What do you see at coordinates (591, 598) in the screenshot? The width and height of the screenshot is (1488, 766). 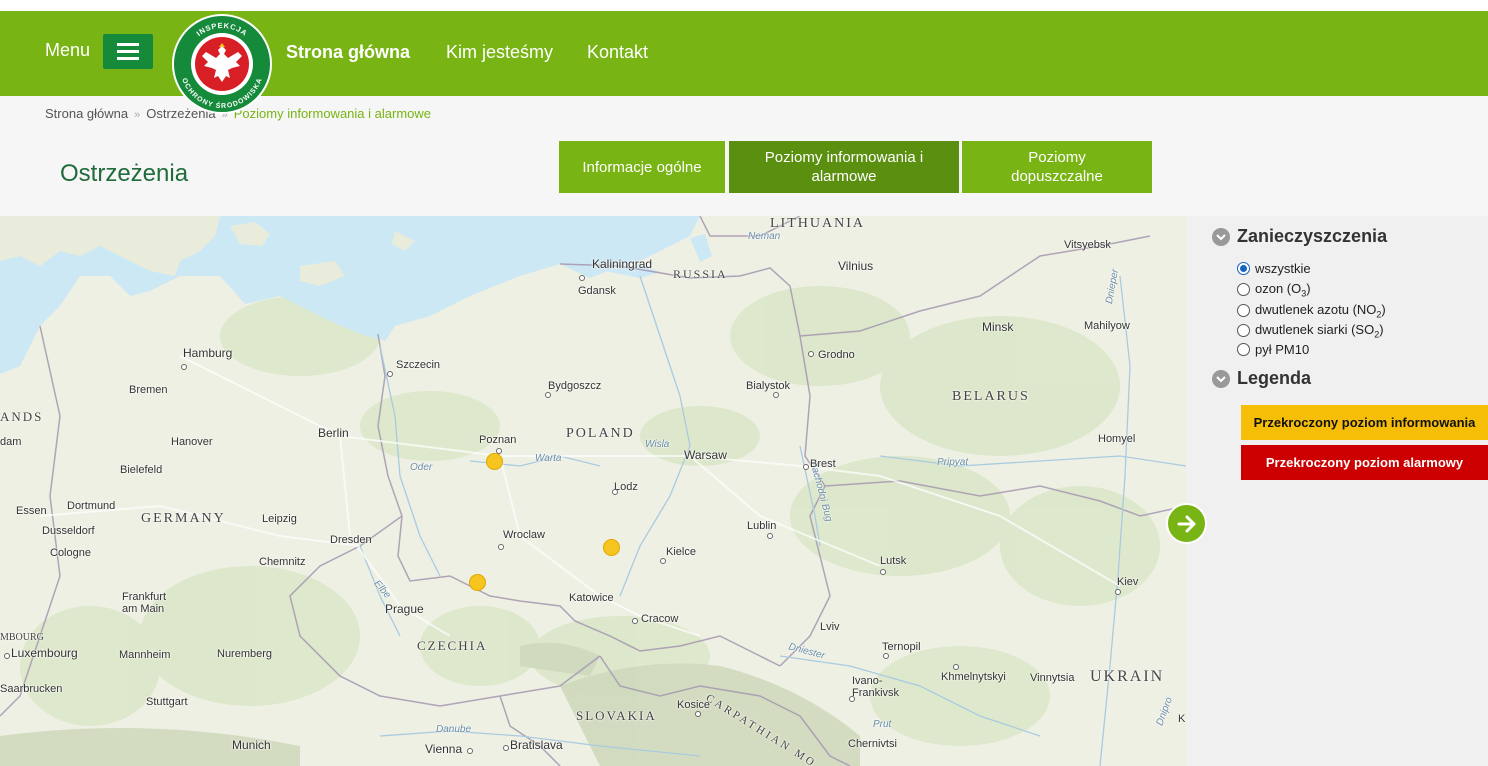 I see `city-label: Katowice` at bounding box center [591, 598].